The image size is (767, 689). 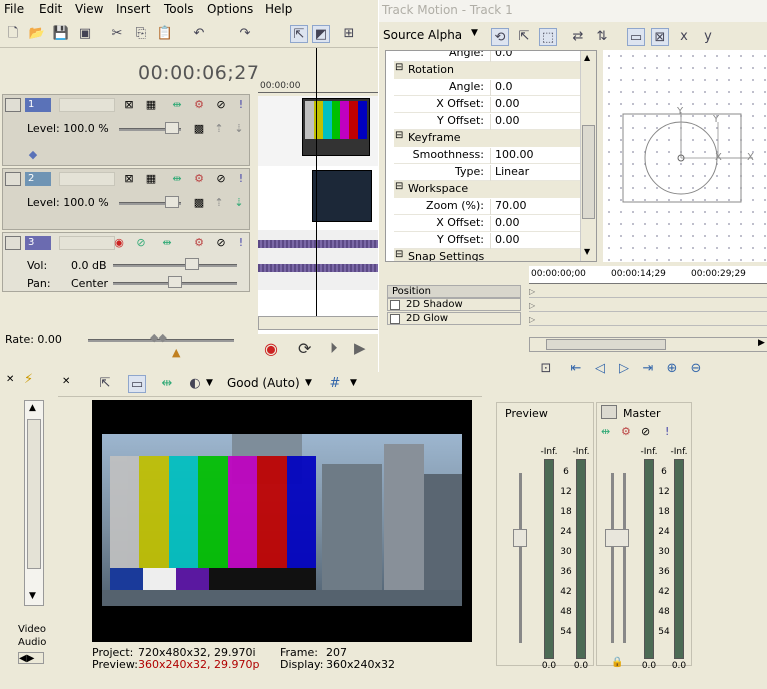 What do you see at coordinates (192, 264) in the screenshot?
I see `volume-slider-thumb` at bounding box center [192, 264].